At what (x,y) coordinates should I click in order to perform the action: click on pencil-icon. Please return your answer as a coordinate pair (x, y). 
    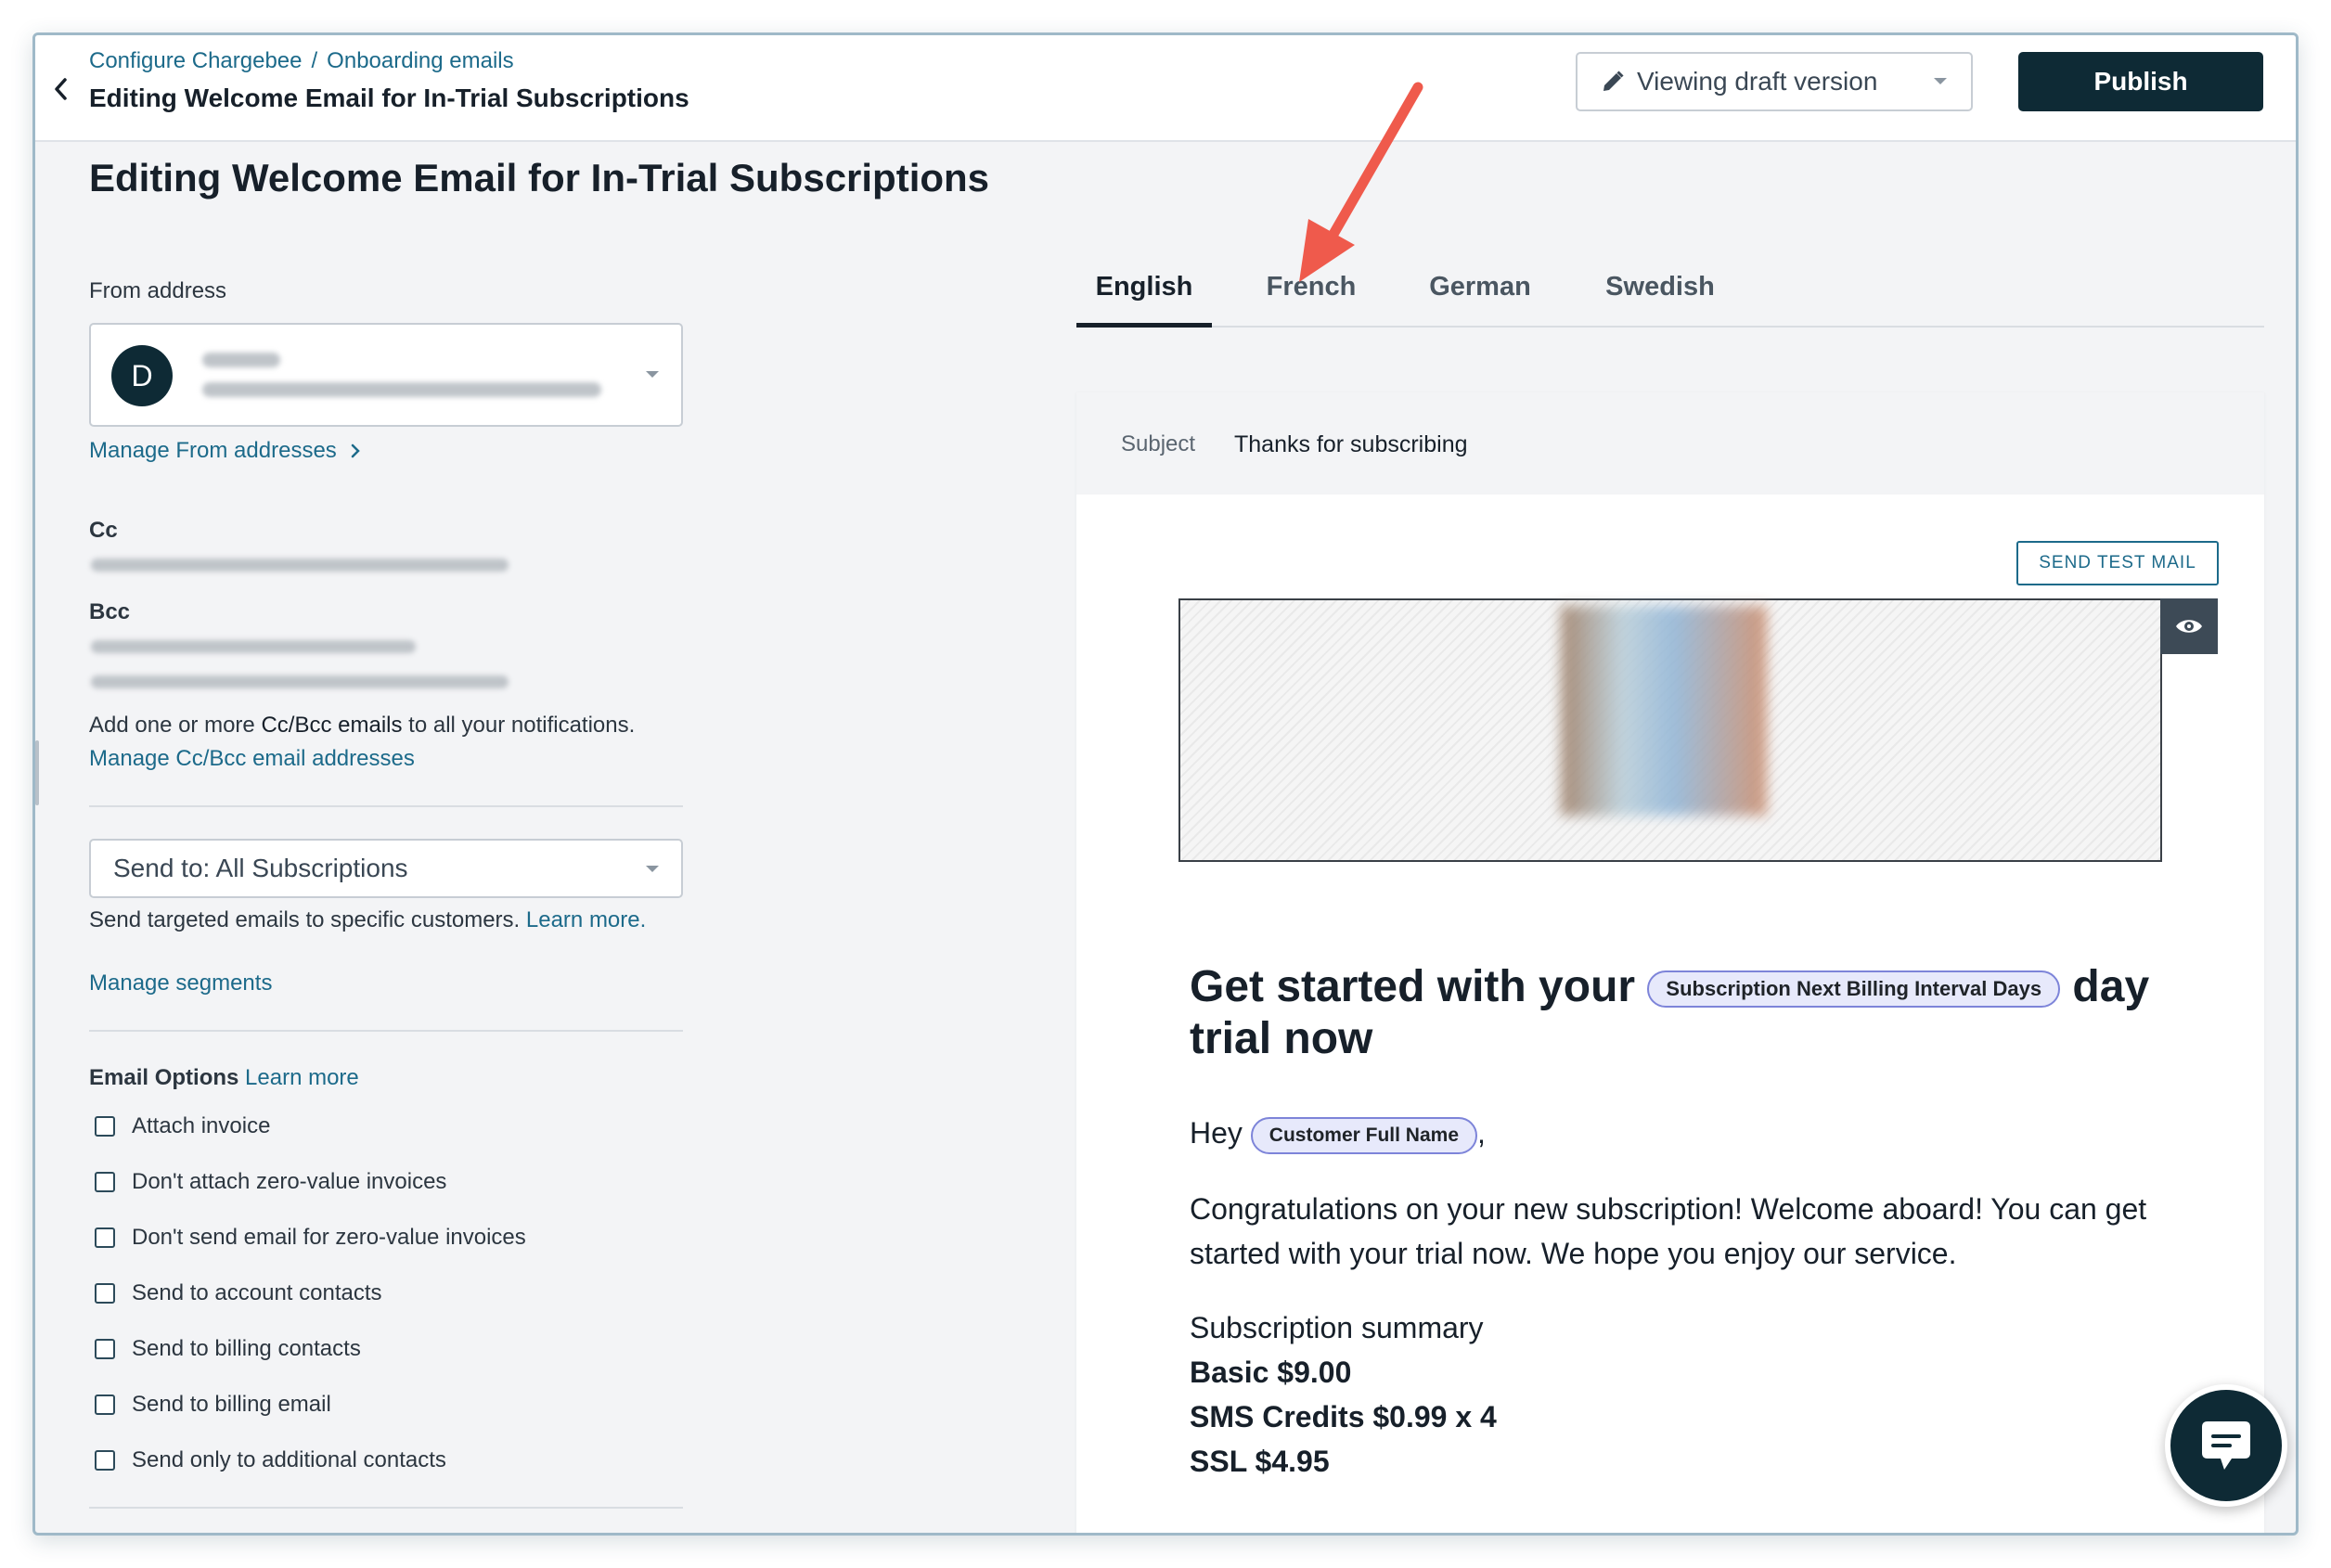
    Looking at the image, I should click on (1614, 81).